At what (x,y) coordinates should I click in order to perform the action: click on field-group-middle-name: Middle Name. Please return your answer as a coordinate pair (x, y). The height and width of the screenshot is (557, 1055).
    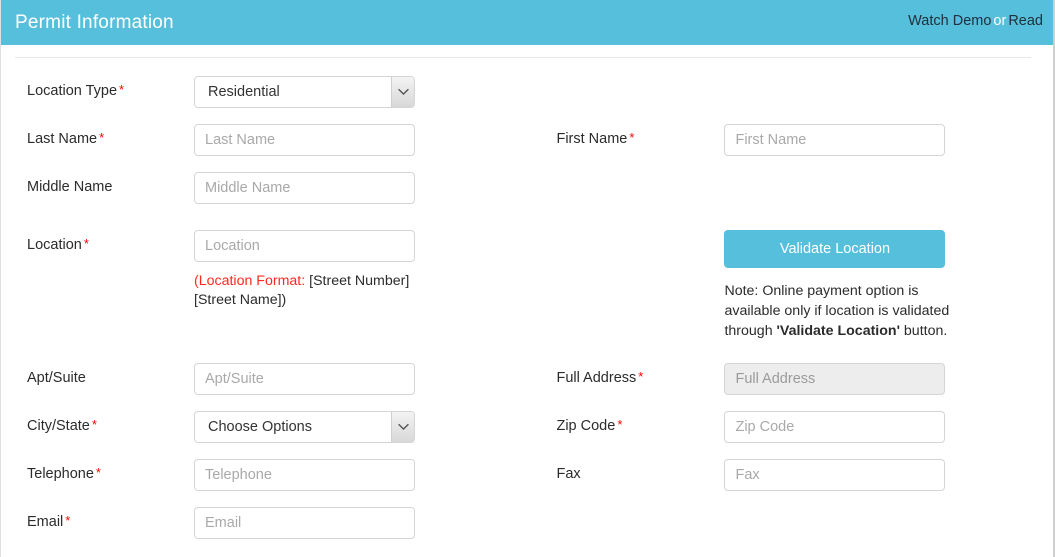
    Looking at the image, I should click on (272, 188).